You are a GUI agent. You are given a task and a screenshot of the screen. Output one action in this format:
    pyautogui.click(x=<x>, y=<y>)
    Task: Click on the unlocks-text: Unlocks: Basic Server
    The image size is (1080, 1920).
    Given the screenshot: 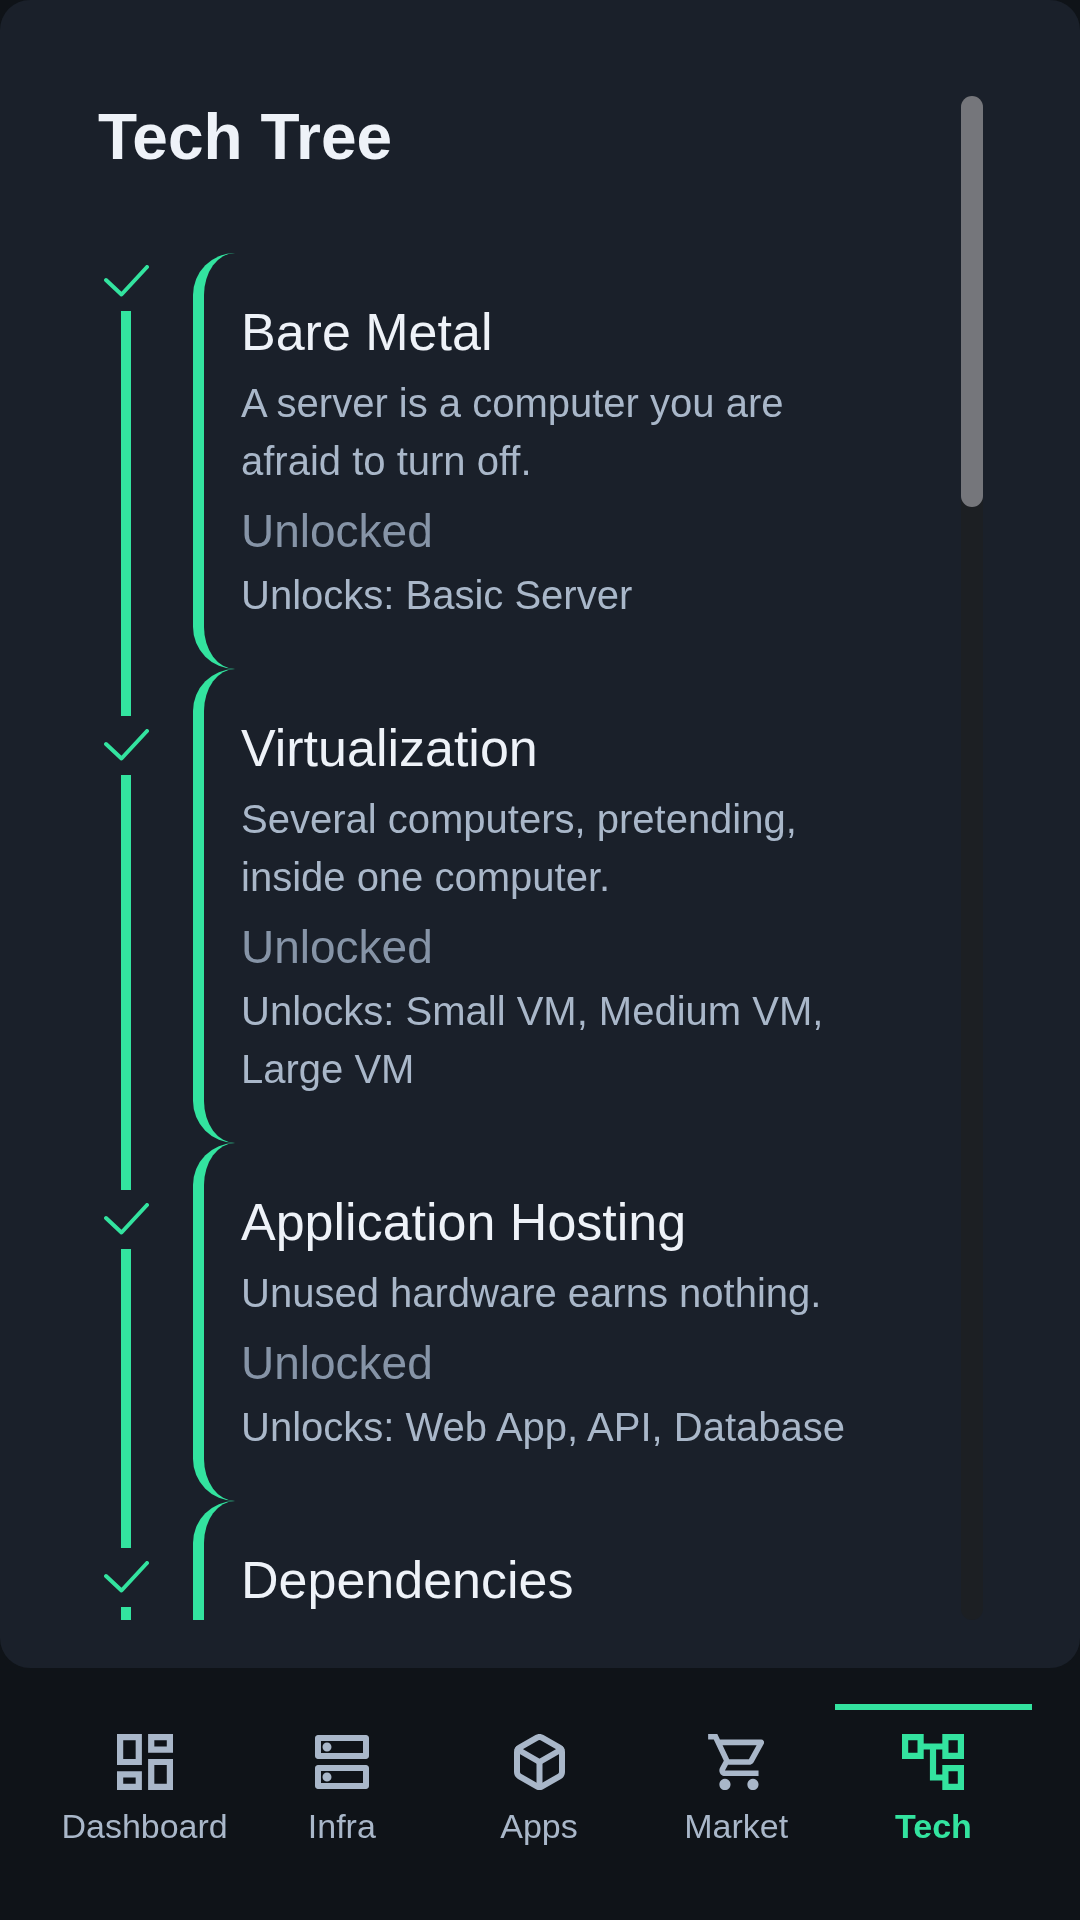 What is the action you would take?
    pyautogui.click(x=437, y=595)
    